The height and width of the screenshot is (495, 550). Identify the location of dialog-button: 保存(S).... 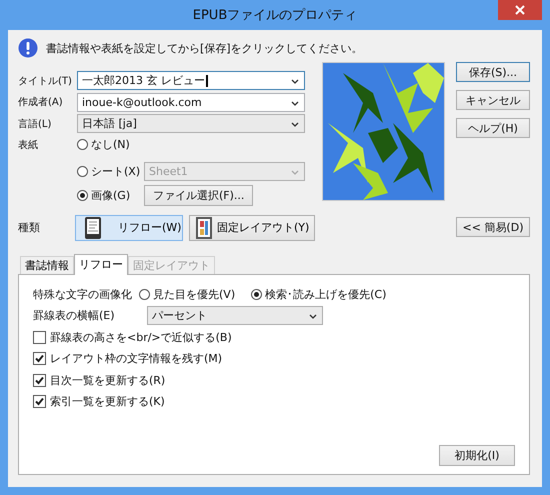
(493, 72).